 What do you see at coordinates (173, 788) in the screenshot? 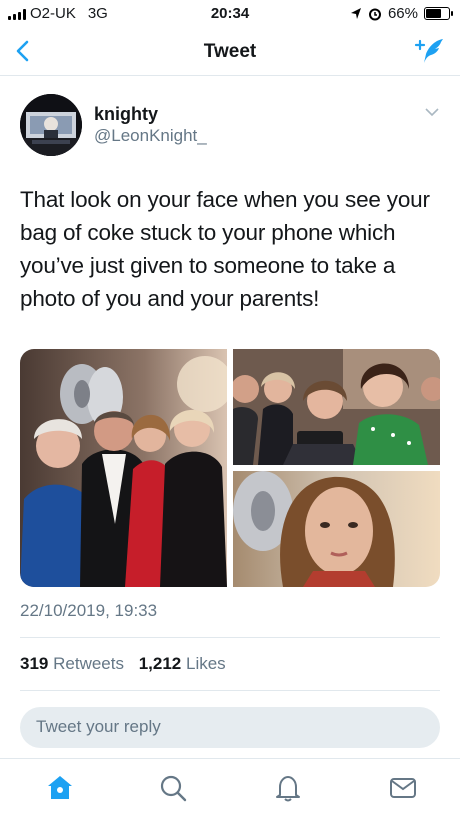
I see `search-icon` at bounding box center [173, 788].